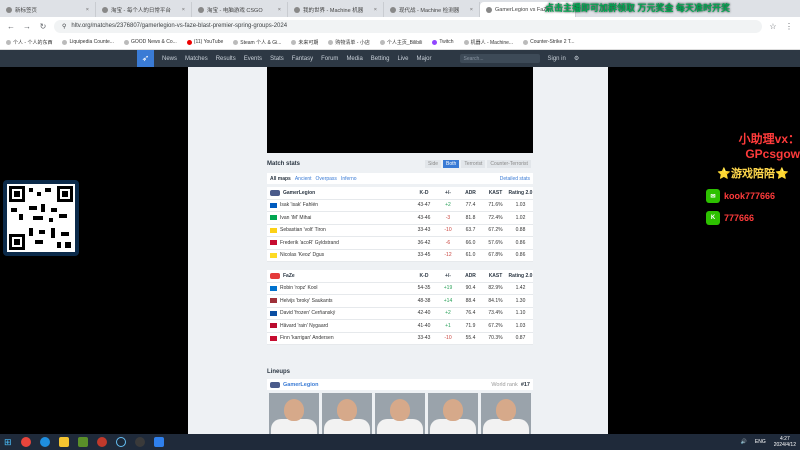 The height and width of the screenshot is (450, 800). I want to click on nav-forum: Forum, so click(329, 59).